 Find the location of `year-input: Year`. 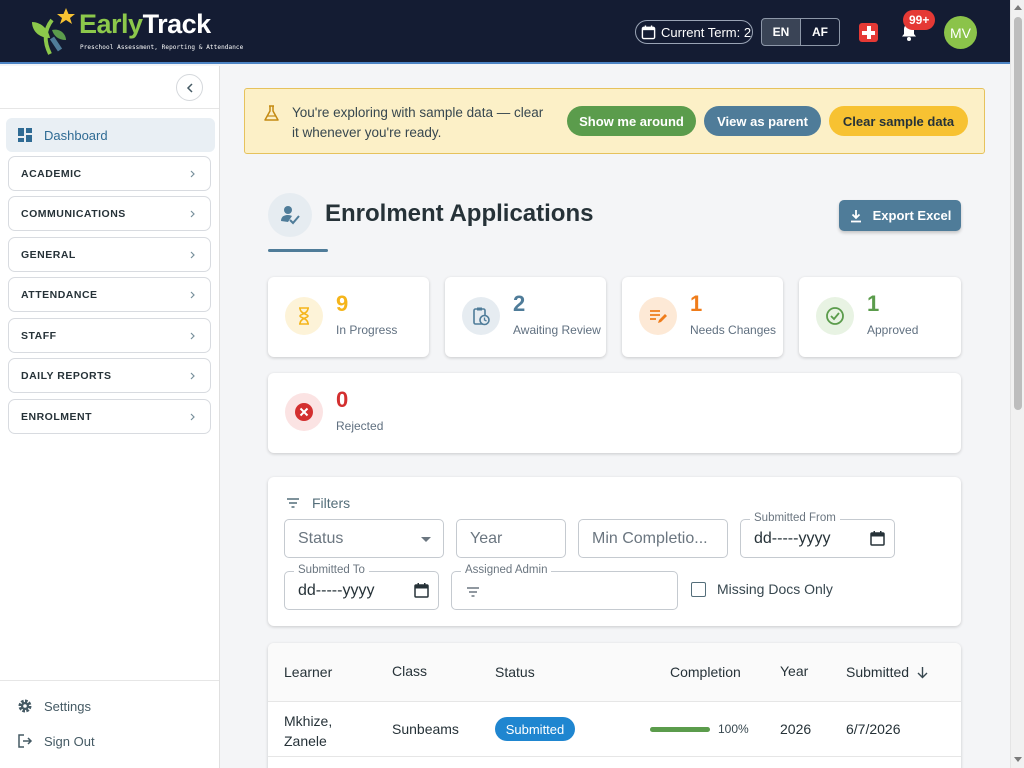

year-input: Year is located at coordinates (511, 538).